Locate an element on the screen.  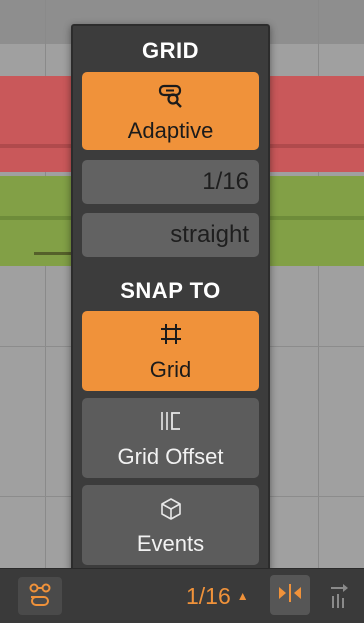
adaptive-grid-button: Adaptive is located at coordinates (170, 111).